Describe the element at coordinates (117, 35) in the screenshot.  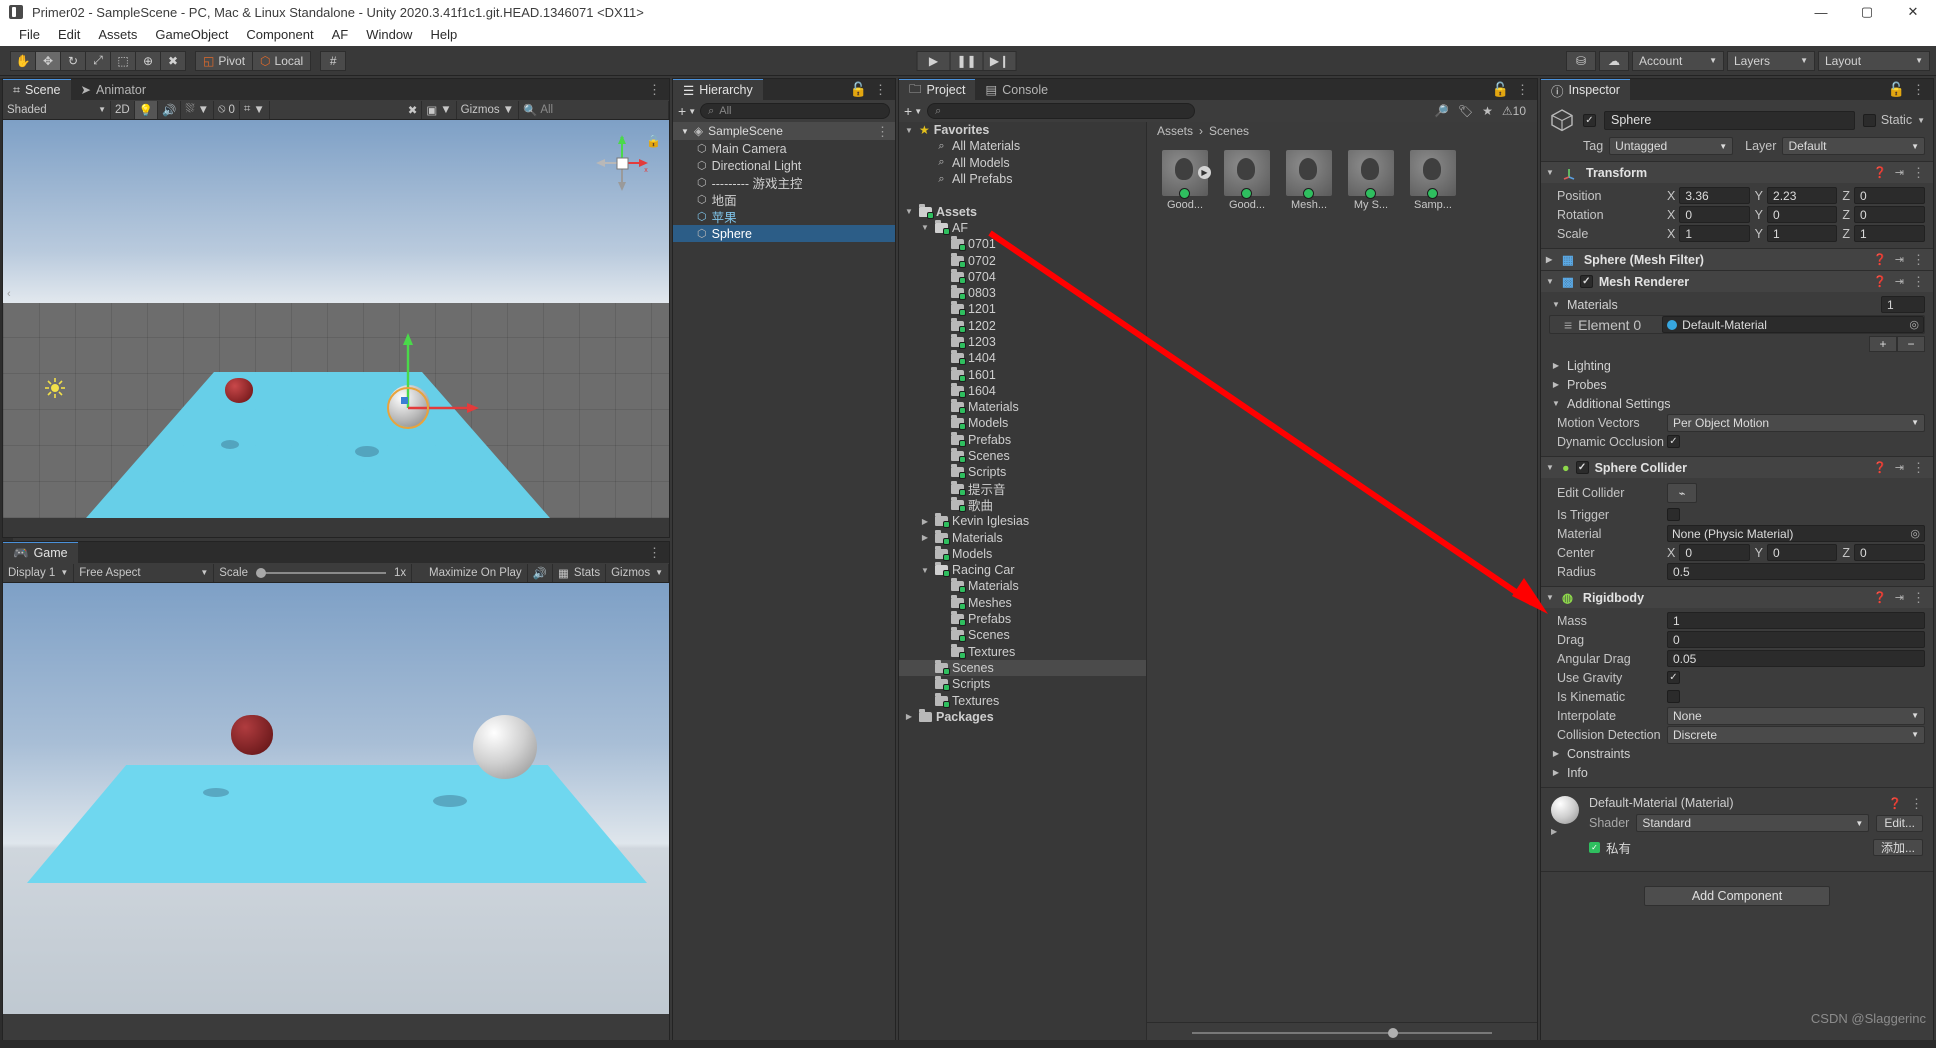
I see `menu-item-assets: Assets` at that location.